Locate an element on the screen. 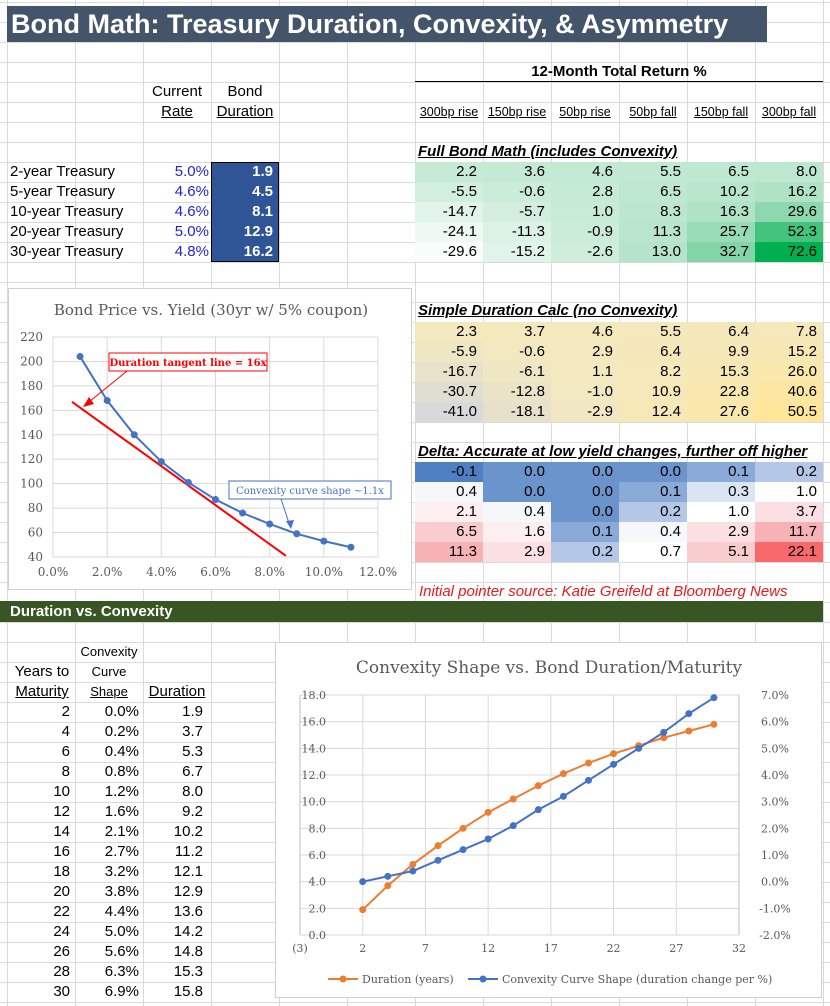  column-header: 150bp rise is located at coordinates (517, 112).